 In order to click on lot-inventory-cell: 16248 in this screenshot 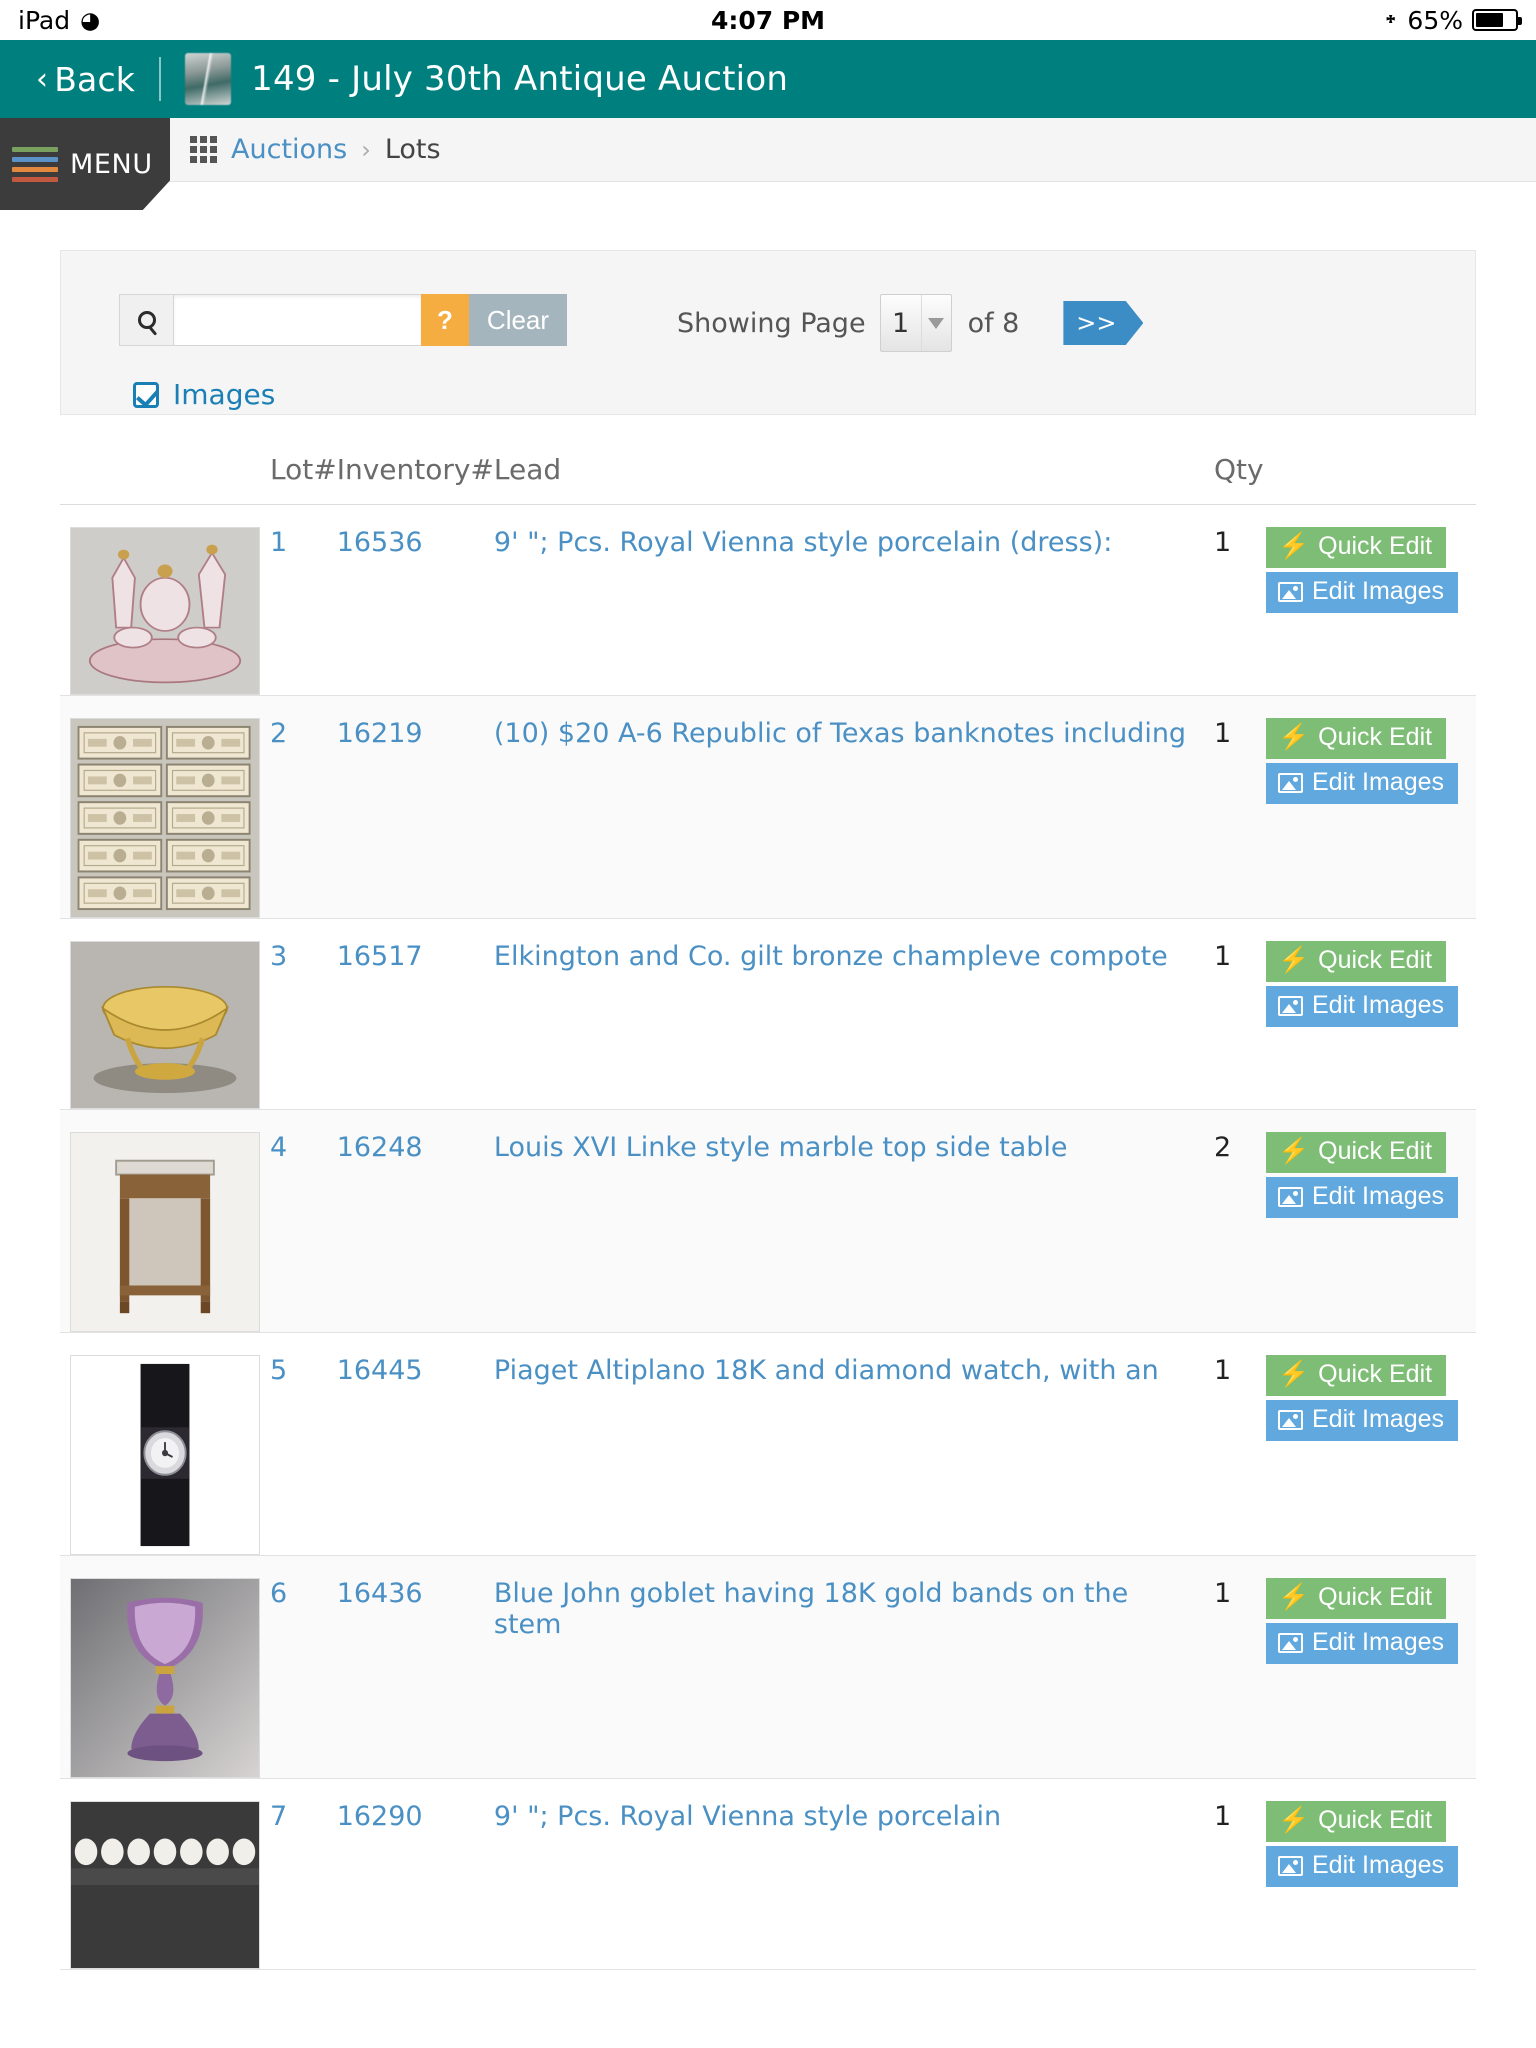, I will do `click(415, 1221)`.